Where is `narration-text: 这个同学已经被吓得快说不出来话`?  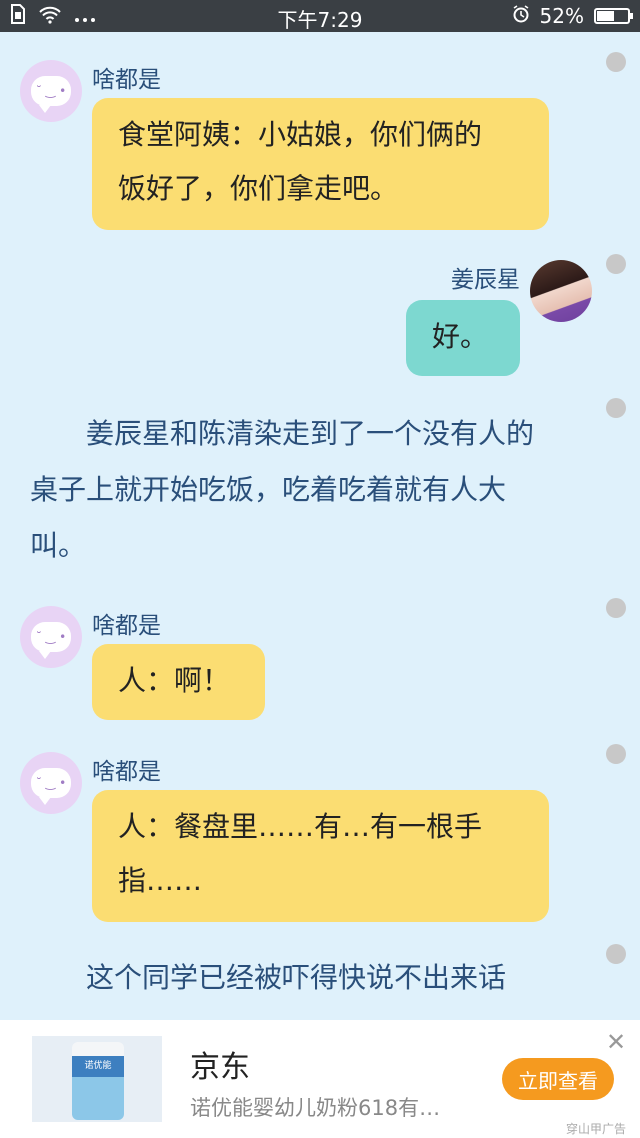 narration-text: 这个同学已经被吓得快说不出来话 is located at coordinates (315, 978).